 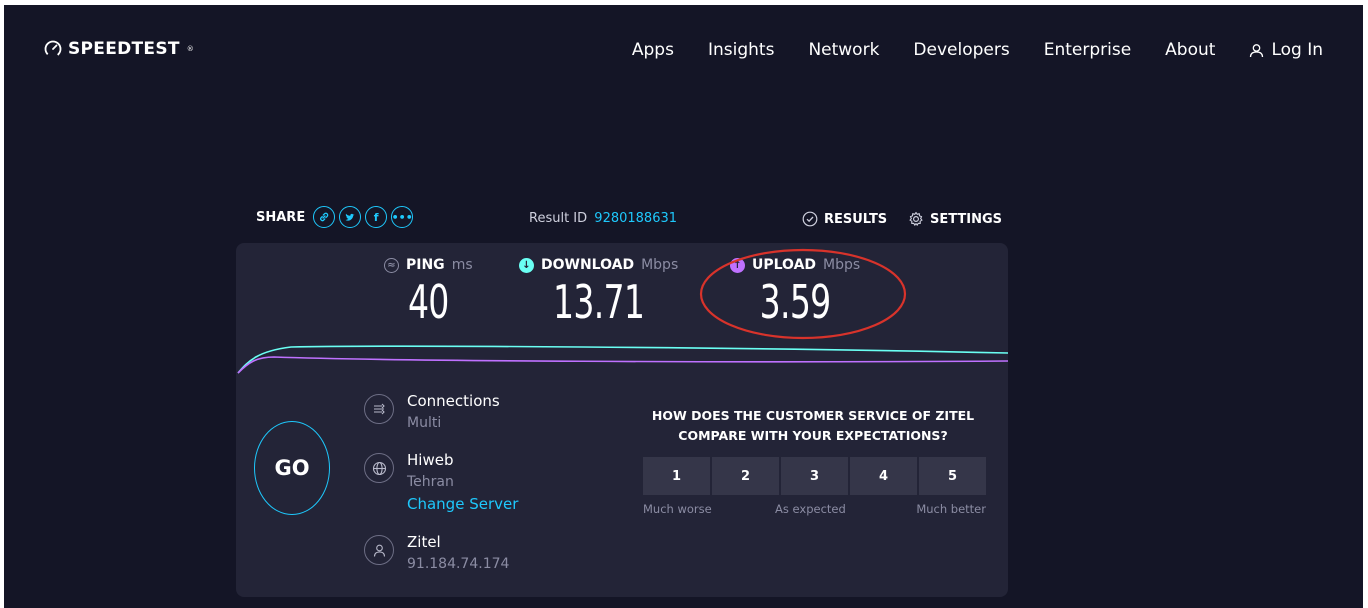 What do you see at coordinates (424, 423) in the screenshot?
I see `connections-value: Multi` at bounding box center [424, 423].